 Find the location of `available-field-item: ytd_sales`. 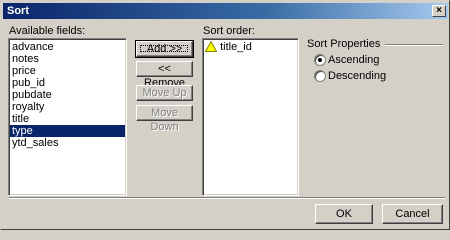

available-field-item: ytd_sales is located at coordinates (67, 143).